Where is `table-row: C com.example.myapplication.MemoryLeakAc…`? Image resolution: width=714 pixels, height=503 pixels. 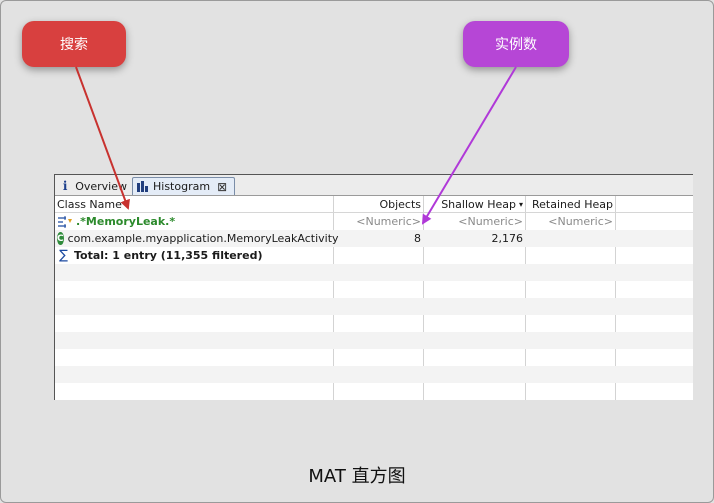
table-row: C com.example.myapplication.MemoryLeakAc… is located at coordinates (374, 238).